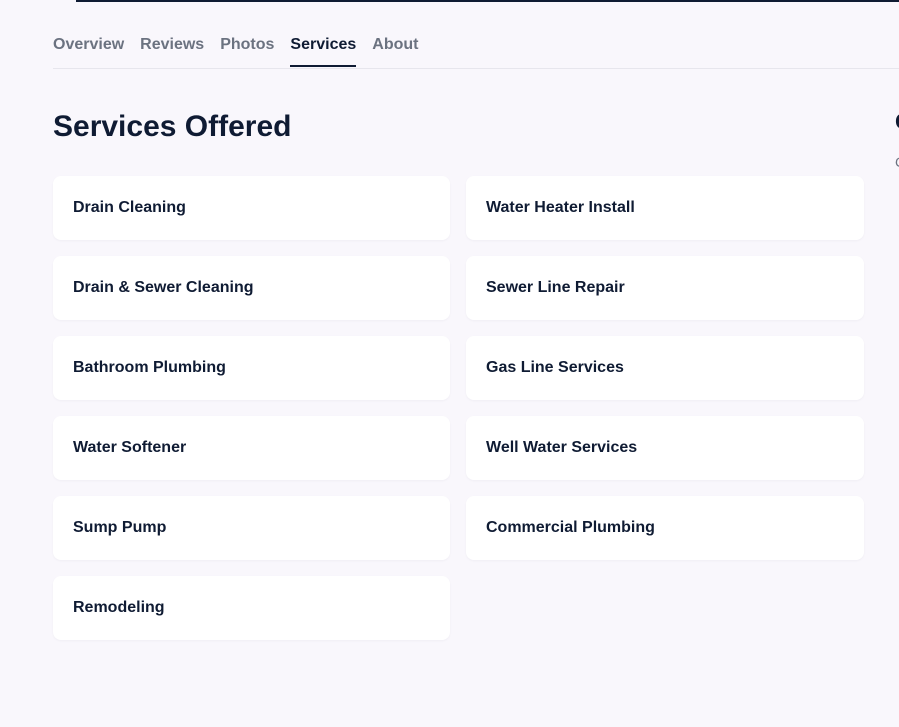  What do you see at coordinates (395, 51) in the screenshot?
I see `tab-about: About` at bounding box center [395, 51].